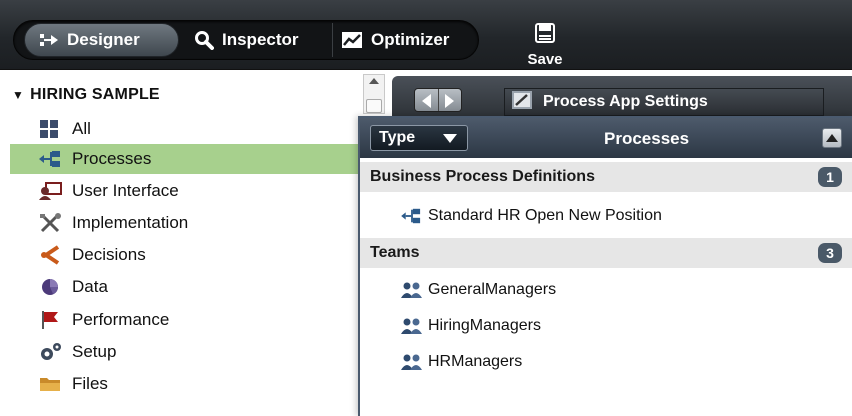  What do you see at coordinates (352, 40) in the screenshot?
I see `chart-icon` at bounding box center [352, 40].